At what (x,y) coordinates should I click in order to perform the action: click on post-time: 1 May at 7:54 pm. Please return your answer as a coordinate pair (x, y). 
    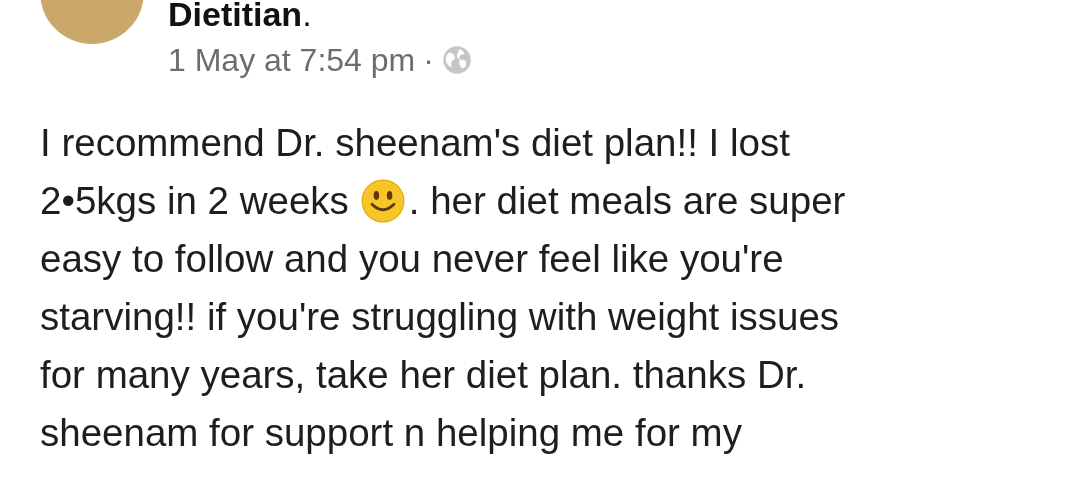
    Looking at the image, I should click on (292, 60).